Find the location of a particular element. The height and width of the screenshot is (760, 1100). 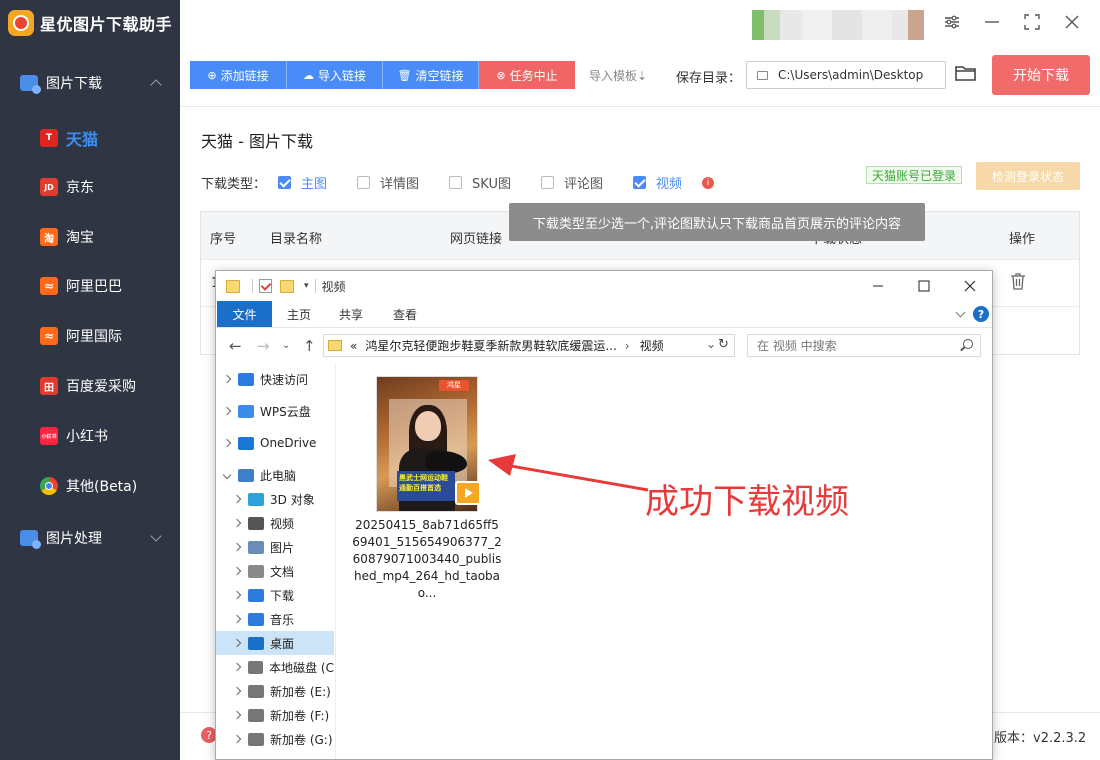

type-checkbox-video: 视频 is located at coordinates (657, 182).